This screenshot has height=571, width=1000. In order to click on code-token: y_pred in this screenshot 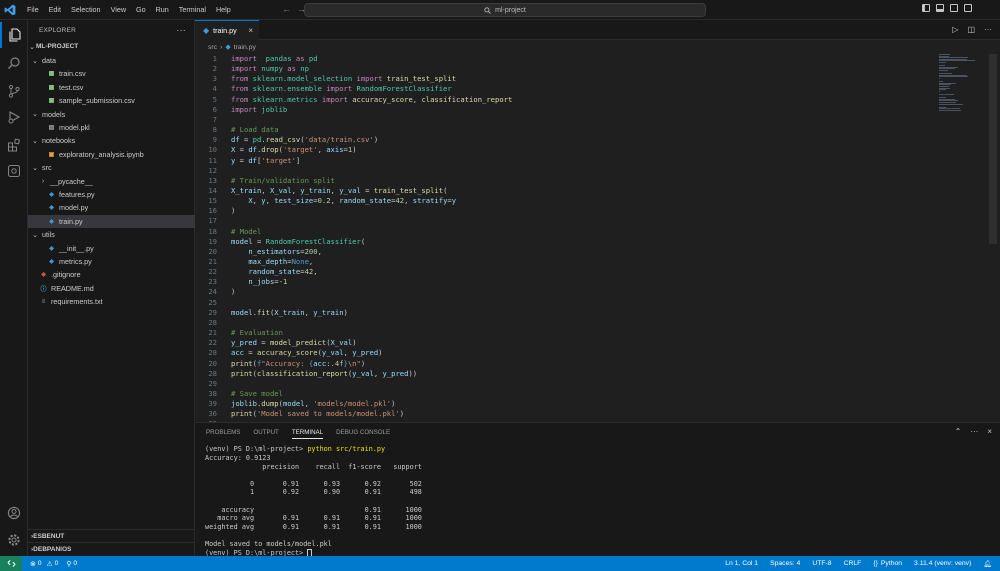, I will do `click(365, 353)`.